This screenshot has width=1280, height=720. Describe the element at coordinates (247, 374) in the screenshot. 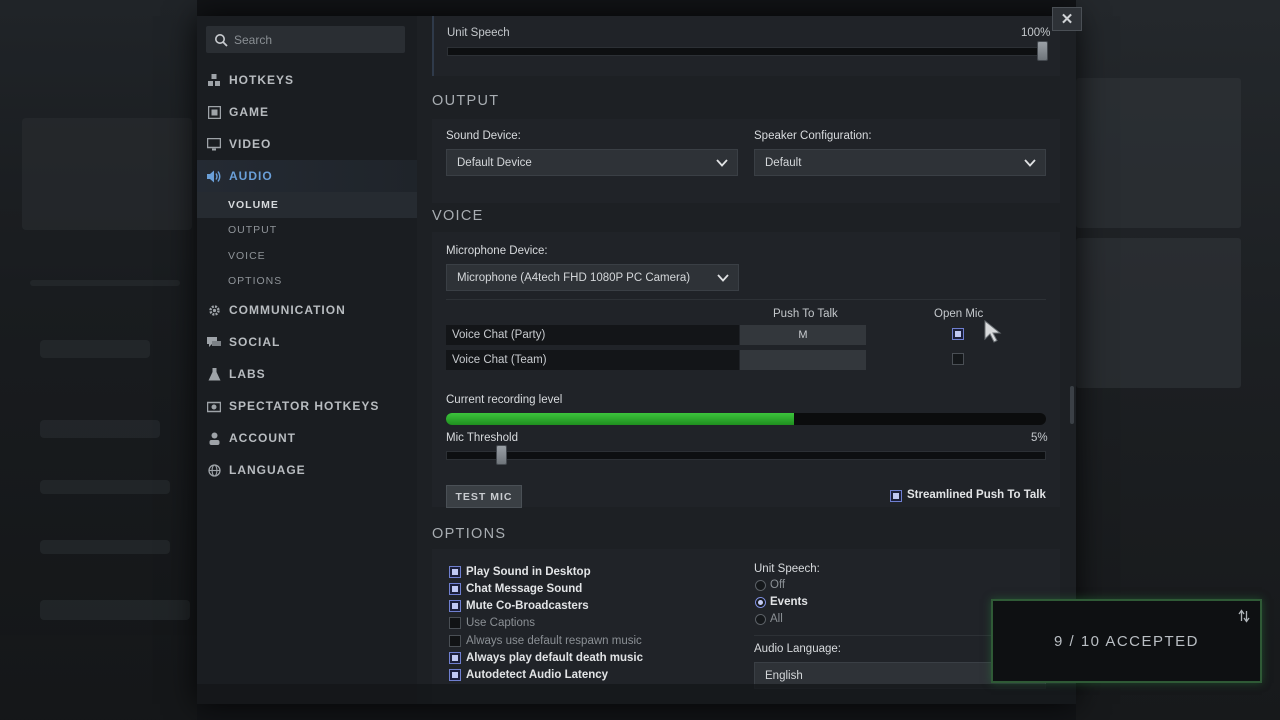

I see `sidebar-item-label: LABS` at that location.